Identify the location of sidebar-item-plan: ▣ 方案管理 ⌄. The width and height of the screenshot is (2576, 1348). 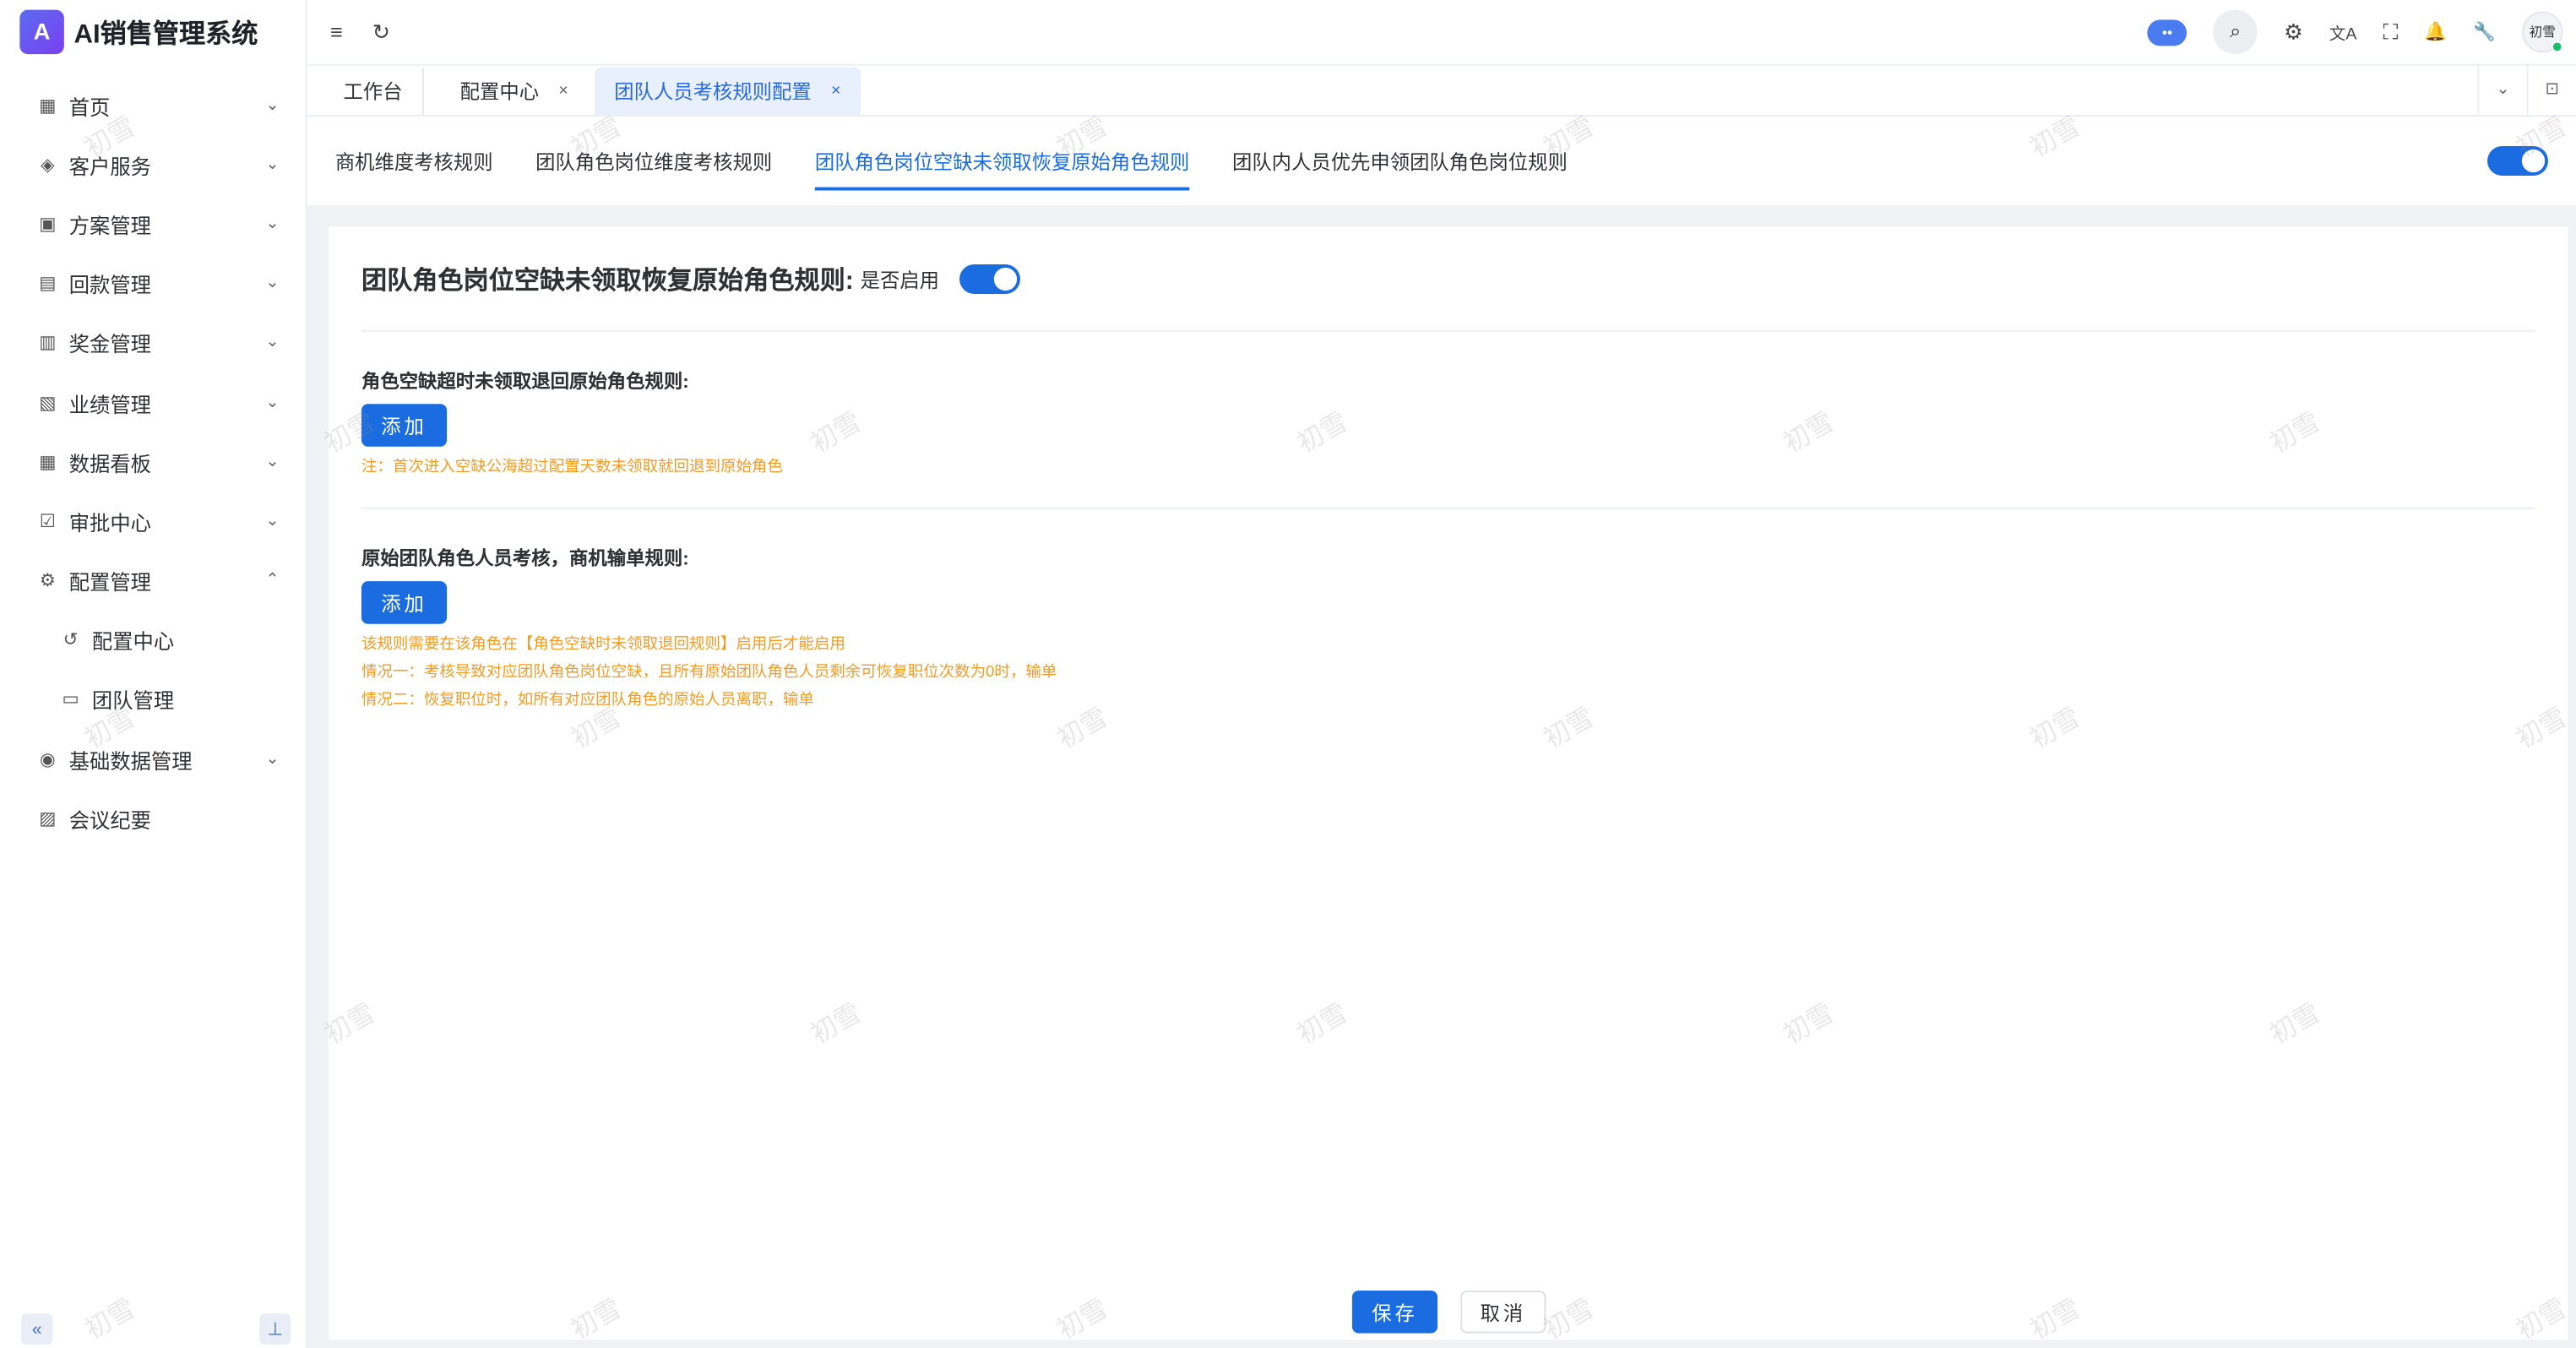
(153, 223).